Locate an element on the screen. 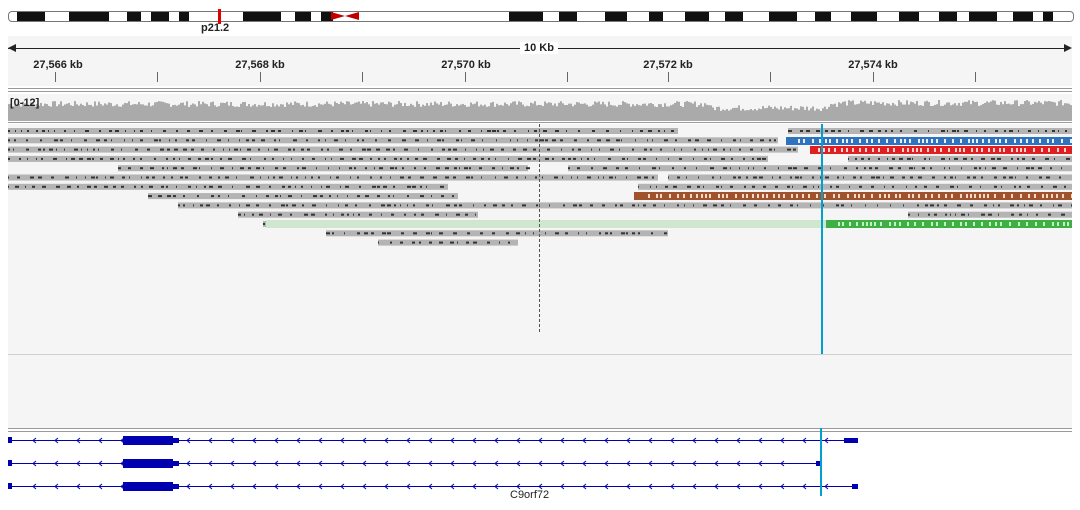 This screenshot has height=510, width=1080. chromosome-ideogram is located at coordinates (541, 16).